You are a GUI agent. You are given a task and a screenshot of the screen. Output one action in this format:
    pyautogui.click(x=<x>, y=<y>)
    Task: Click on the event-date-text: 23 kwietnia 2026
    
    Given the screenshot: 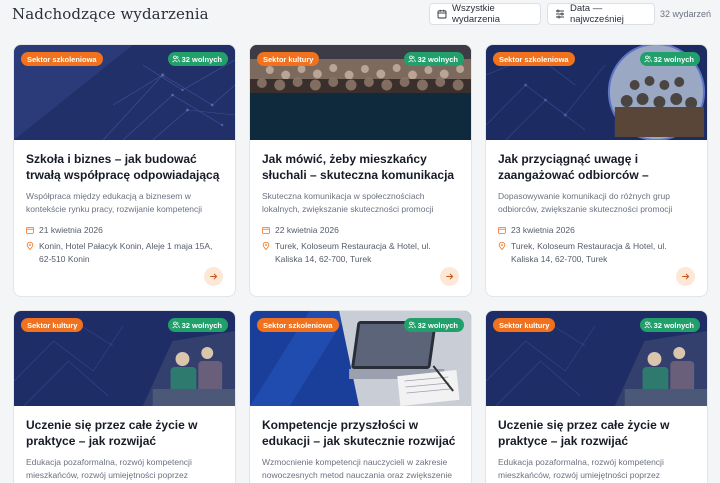 What is the action you would take?
    pyautogui.click(x=543, y=230)
    